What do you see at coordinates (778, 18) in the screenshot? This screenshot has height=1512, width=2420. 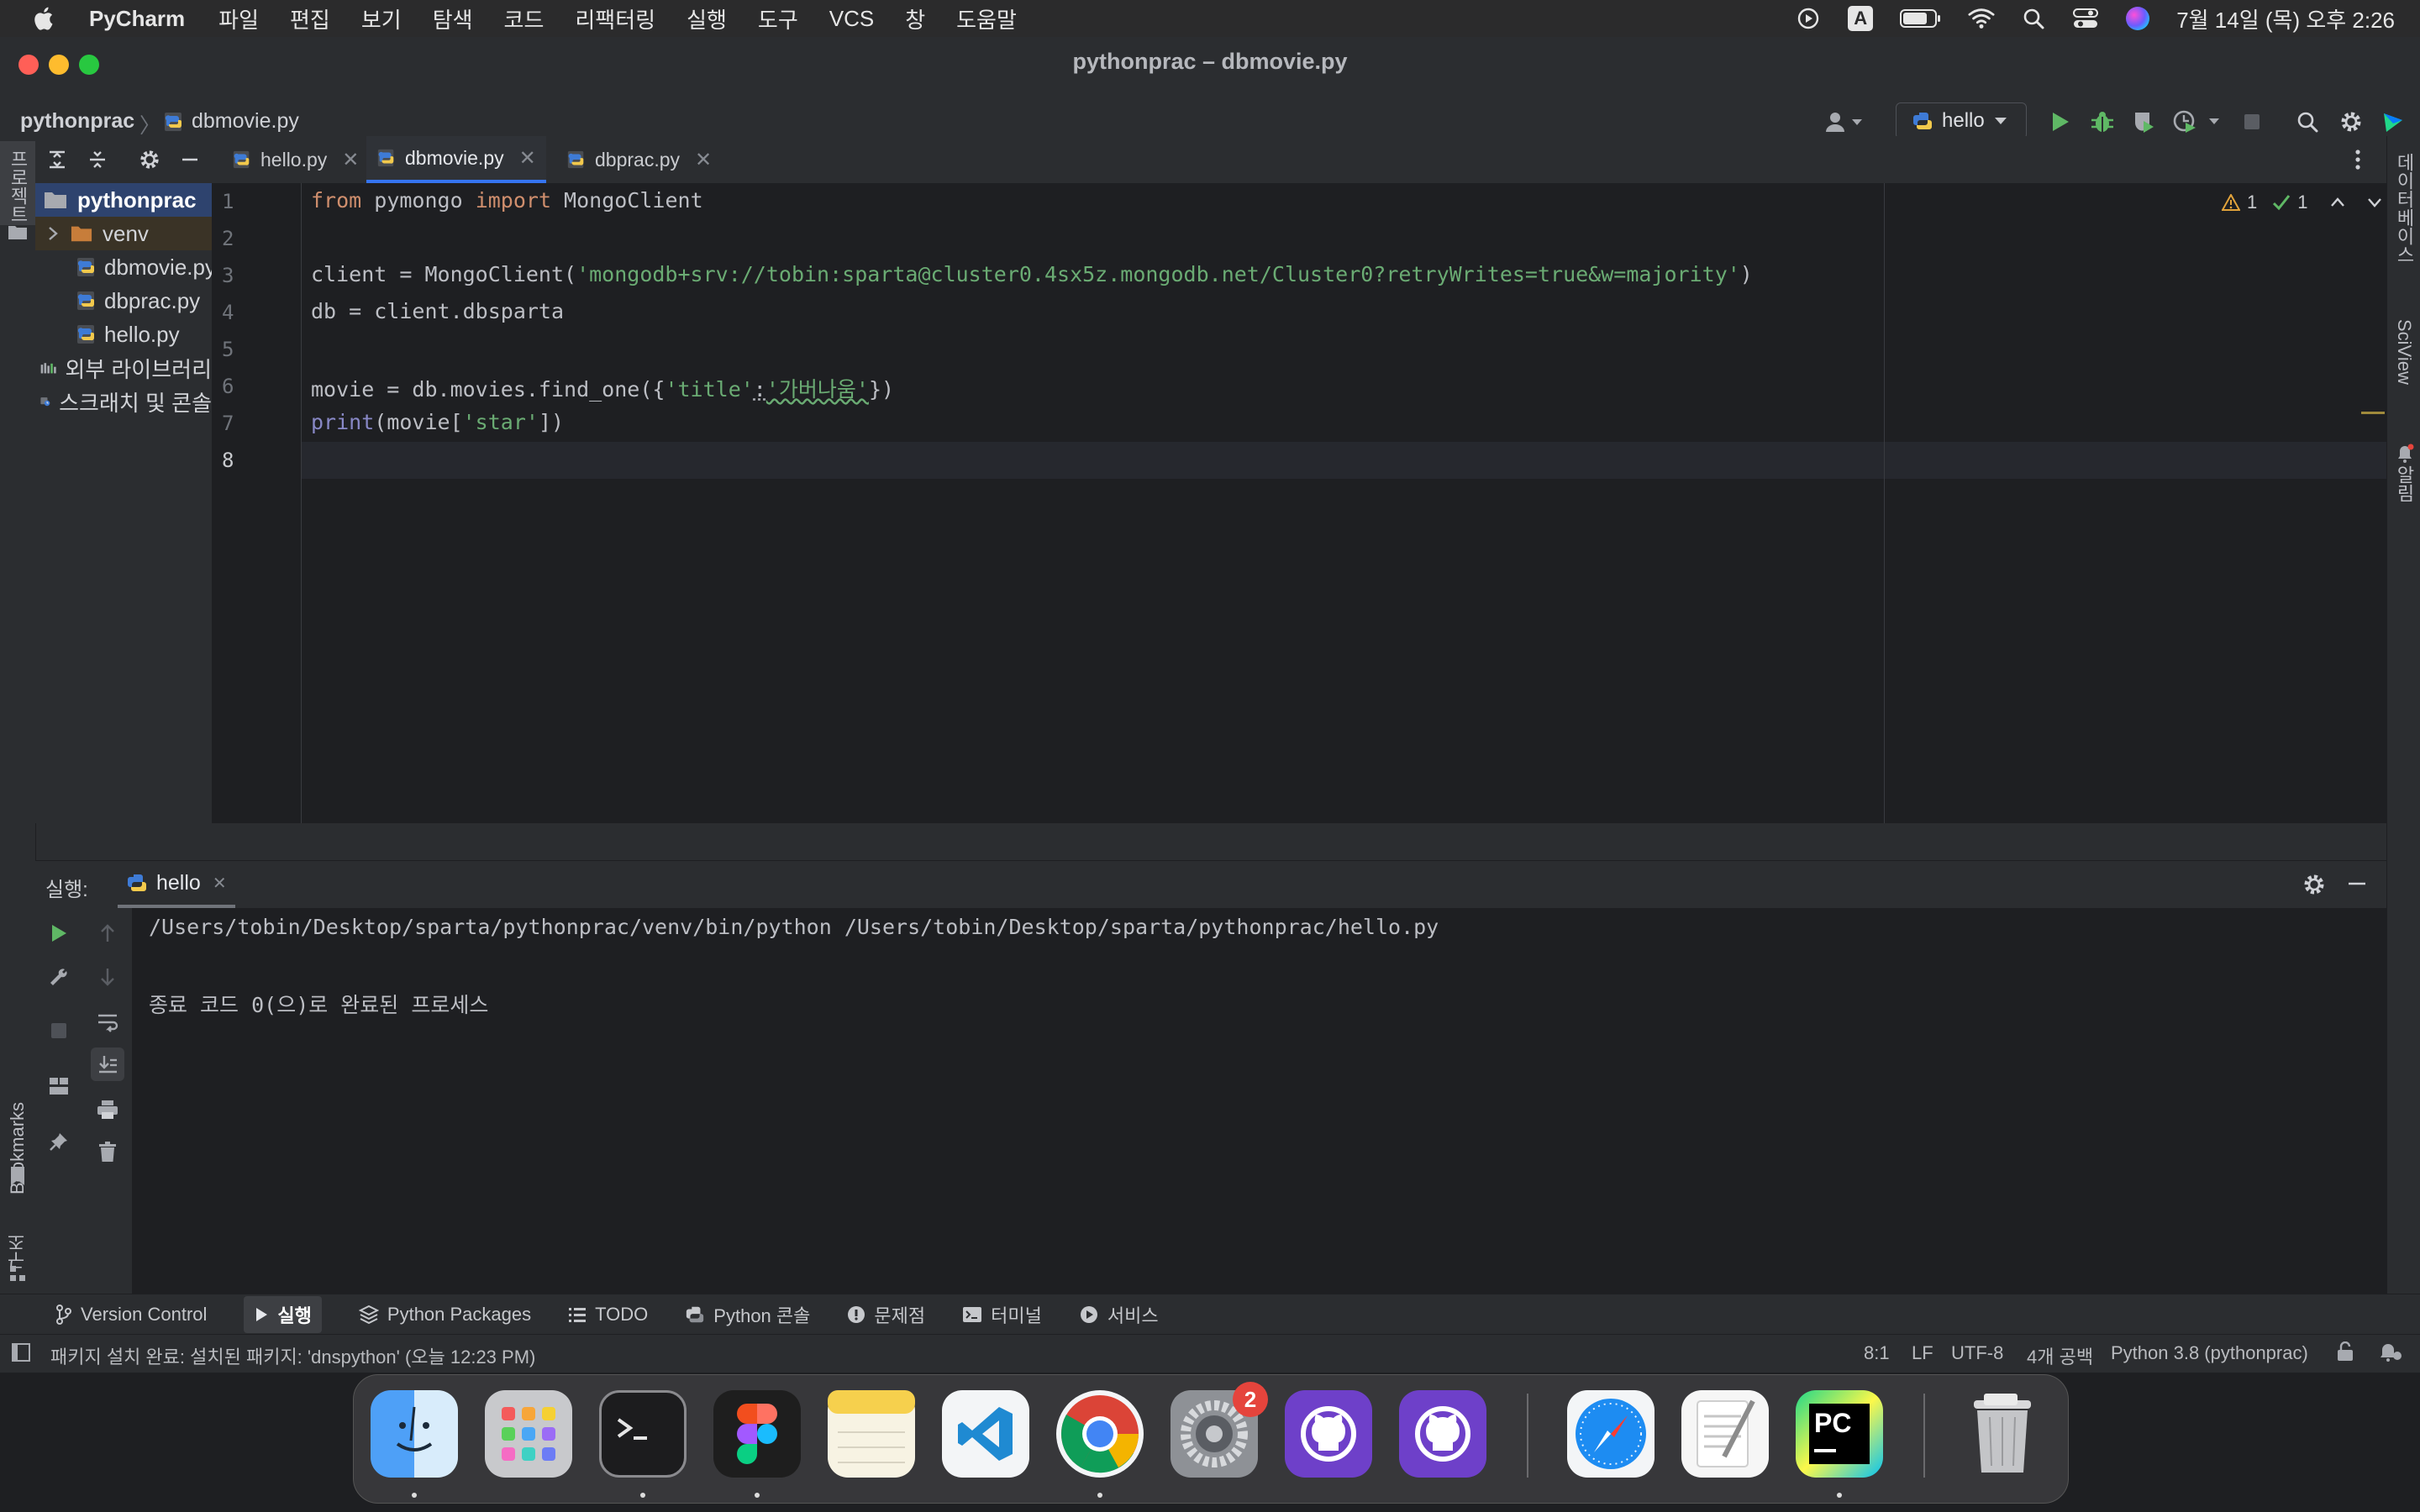 I see `menu-tools: 도구` at bounding box center [778, 18].